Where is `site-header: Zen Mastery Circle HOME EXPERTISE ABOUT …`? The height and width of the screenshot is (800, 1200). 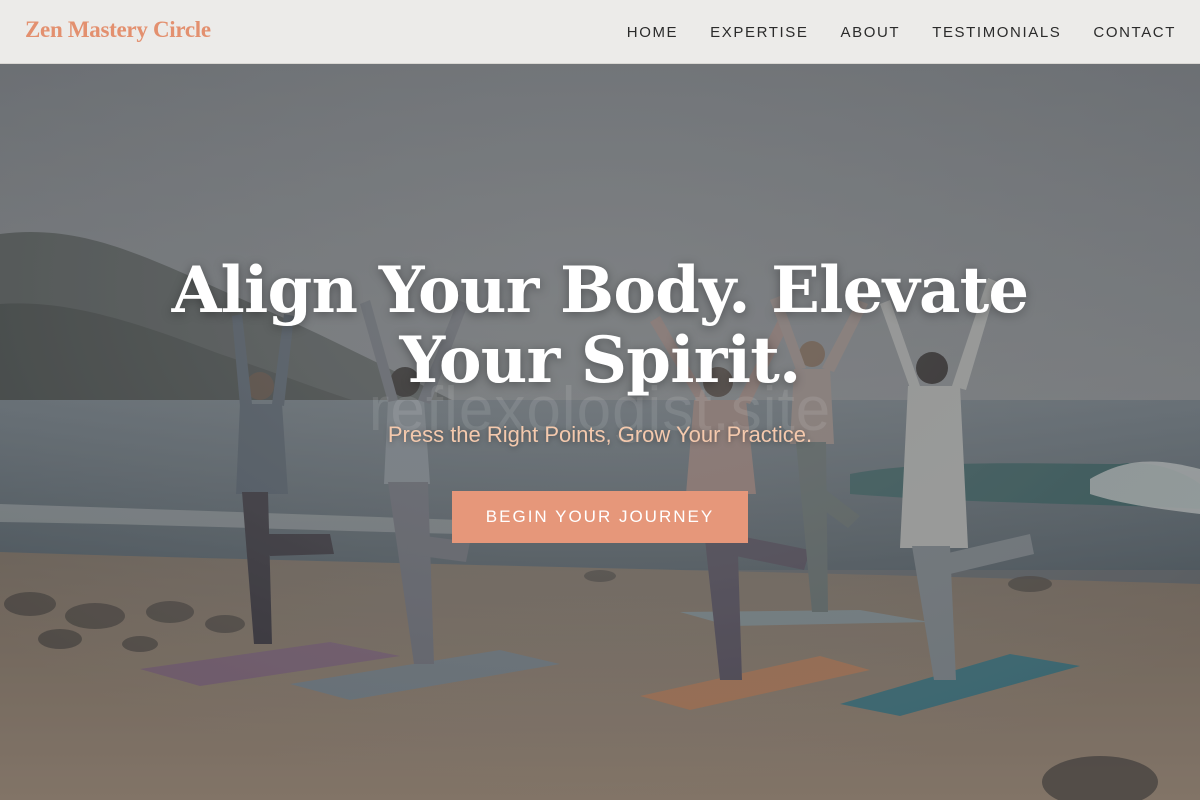
site-header: Zen Mastery Circle HOME EXPERTISE ABOUT … is located at coordinates (600, 32).